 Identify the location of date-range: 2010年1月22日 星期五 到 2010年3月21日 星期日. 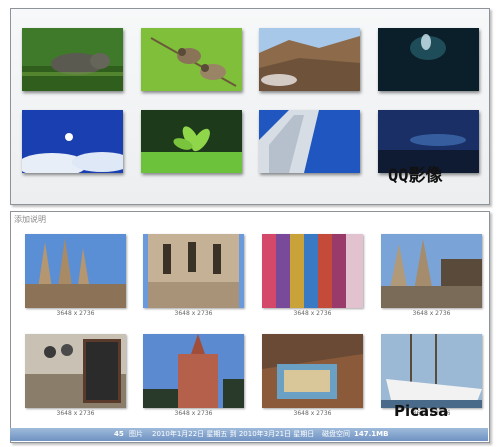
(233, 434).